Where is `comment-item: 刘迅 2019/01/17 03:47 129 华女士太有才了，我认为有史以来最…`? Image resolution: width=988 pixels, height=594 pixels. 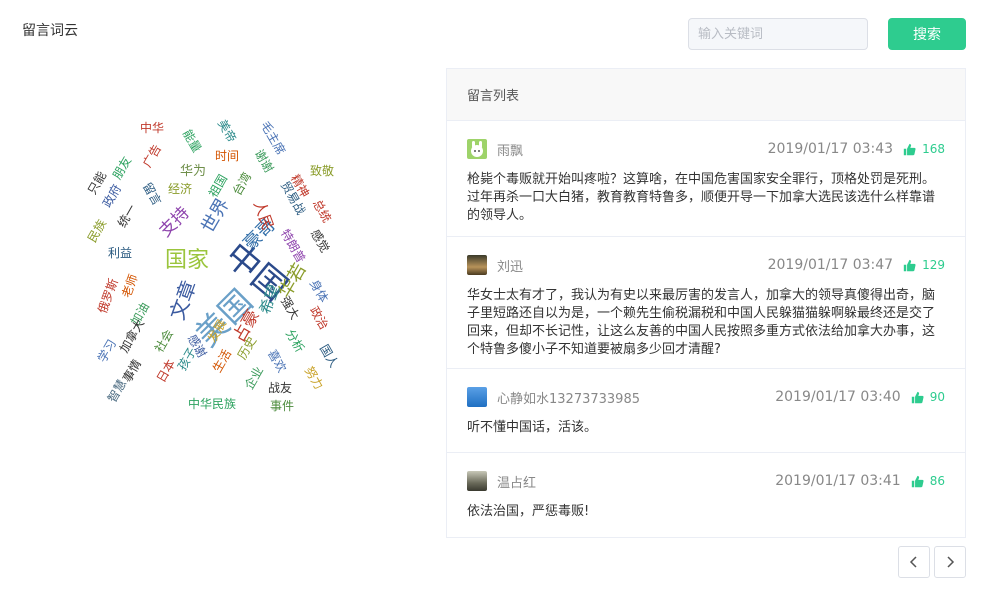
comment-item: 刘迅 2019/01/17 03:47 129 华女士太有才了，我认为有史以来最… is located at coordinates (706, 303).